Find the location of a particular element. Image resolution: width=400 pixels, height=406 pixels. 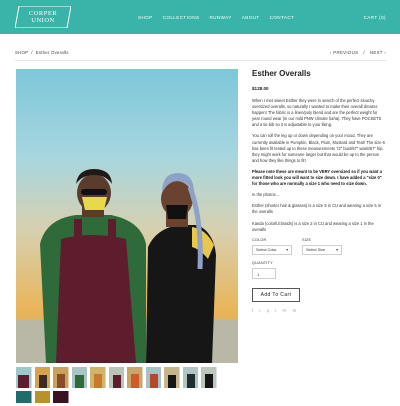

brand-line-2: UNION is located at coordinates (43, 20).